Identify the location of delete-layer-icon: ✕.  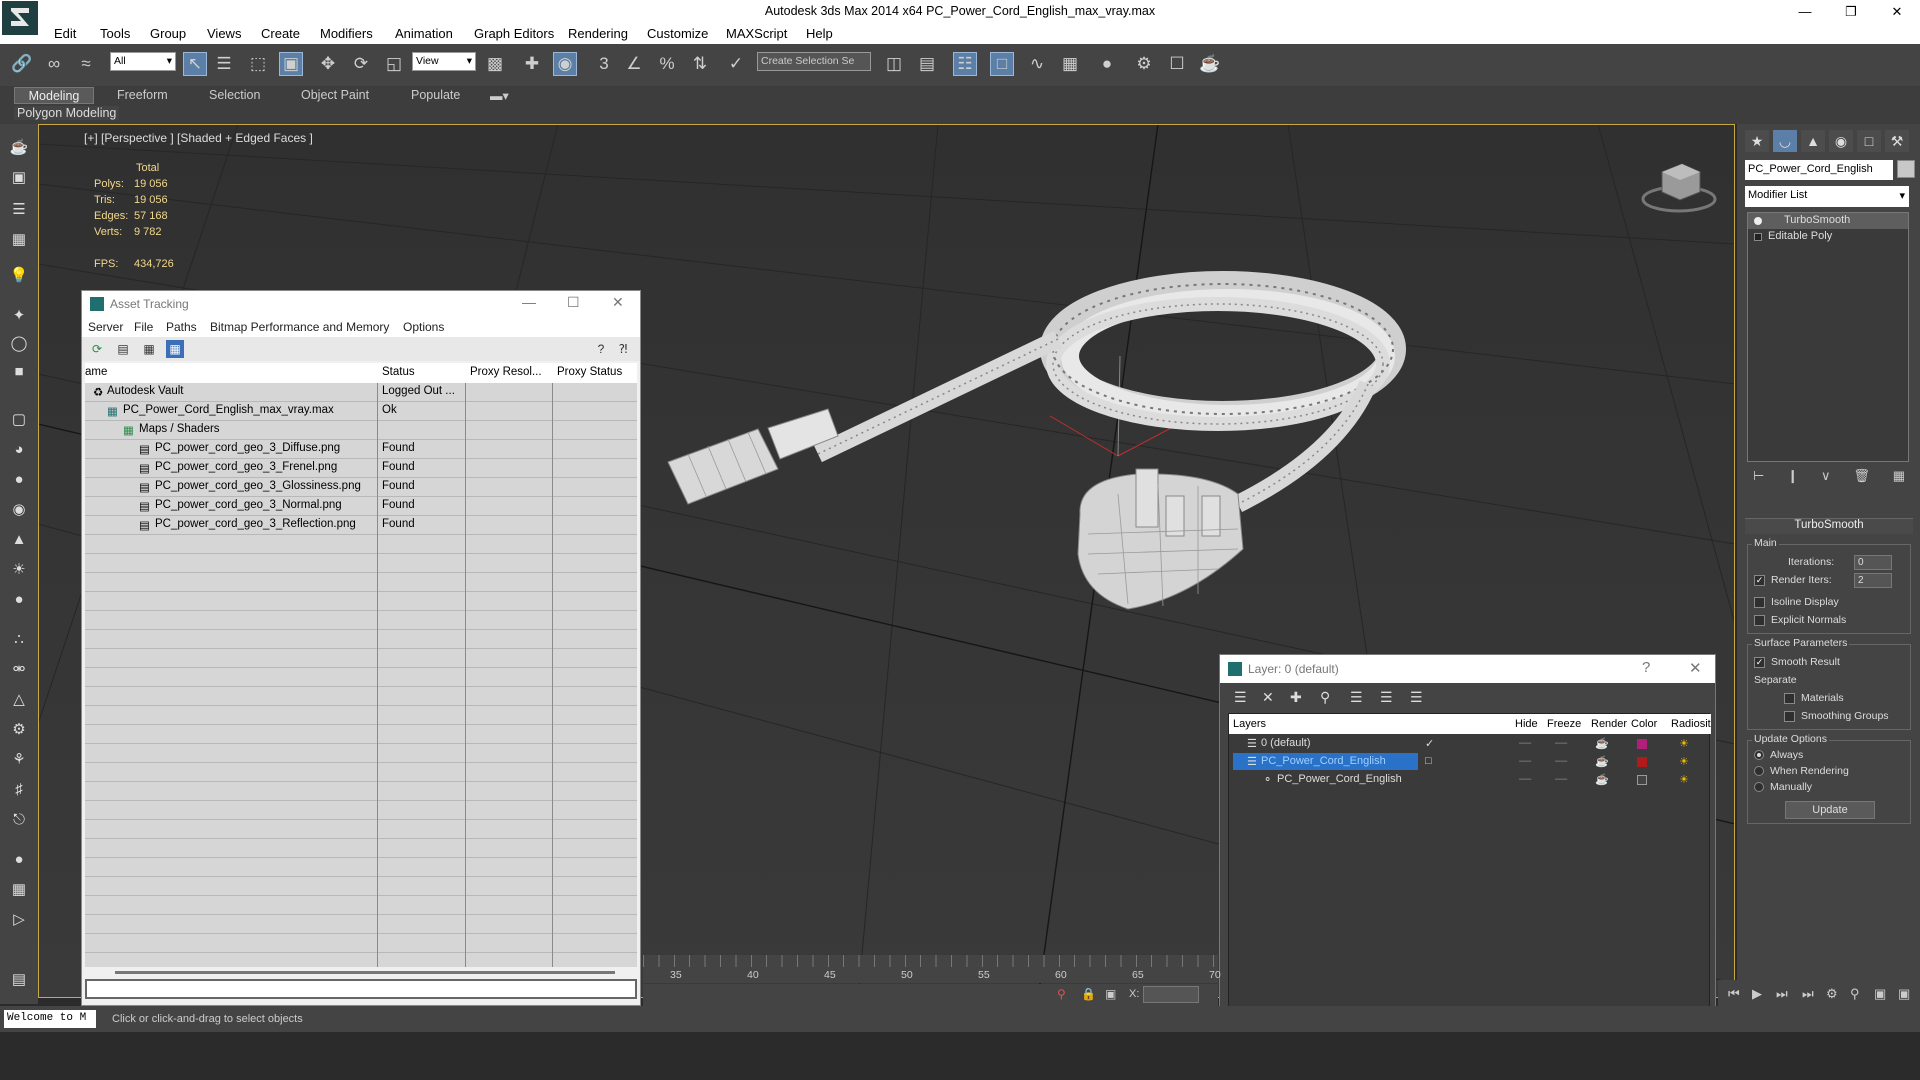
(1268, 697).